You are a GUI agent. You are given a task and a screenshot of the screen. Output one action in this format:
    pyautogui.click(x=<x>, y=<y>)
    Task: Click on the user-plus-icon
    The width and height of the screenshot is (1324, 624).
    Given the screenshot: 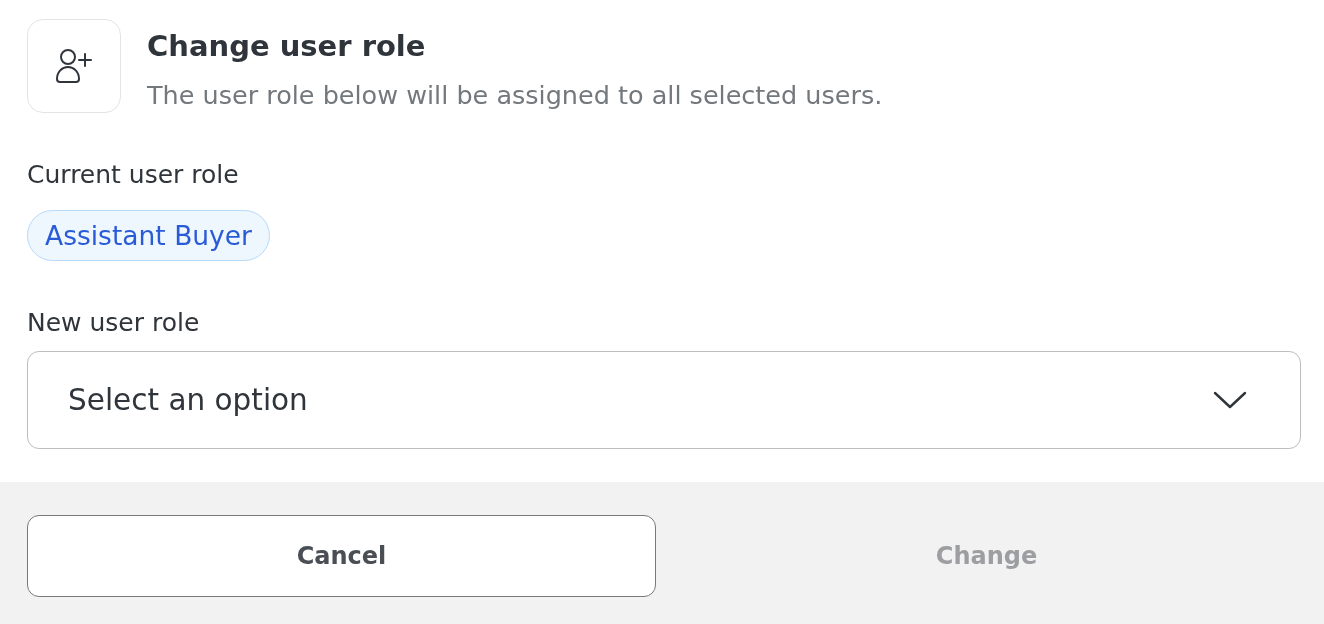 What is the action you would take?
    pyautogui.click(x=74, y=66)
    